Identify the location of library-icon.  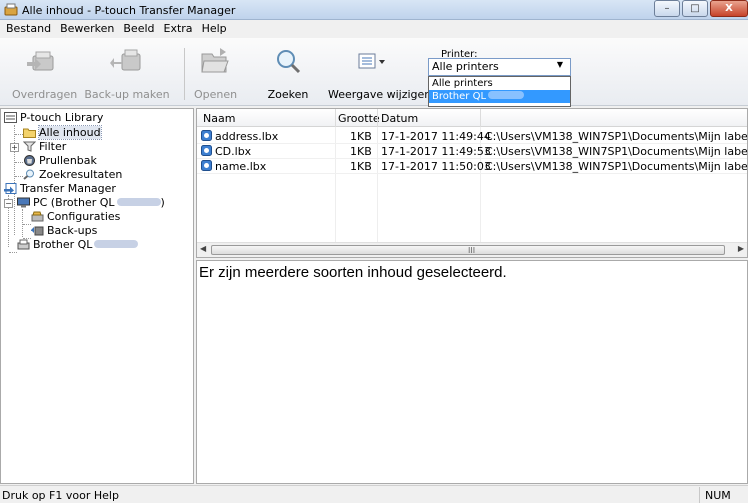
(10, 117).